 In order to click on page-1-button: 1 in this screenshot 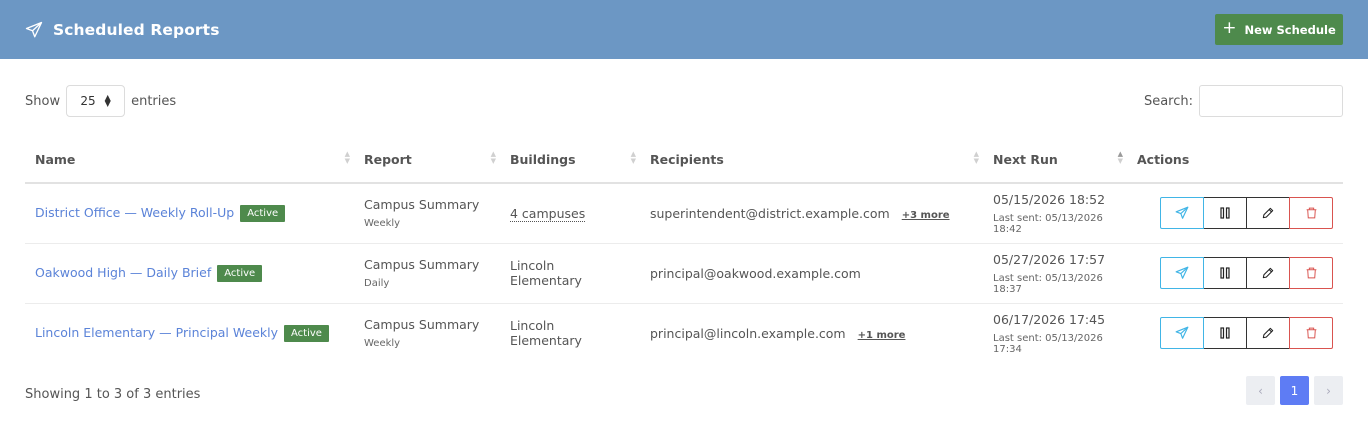, I will do `click(1294, 390)`.